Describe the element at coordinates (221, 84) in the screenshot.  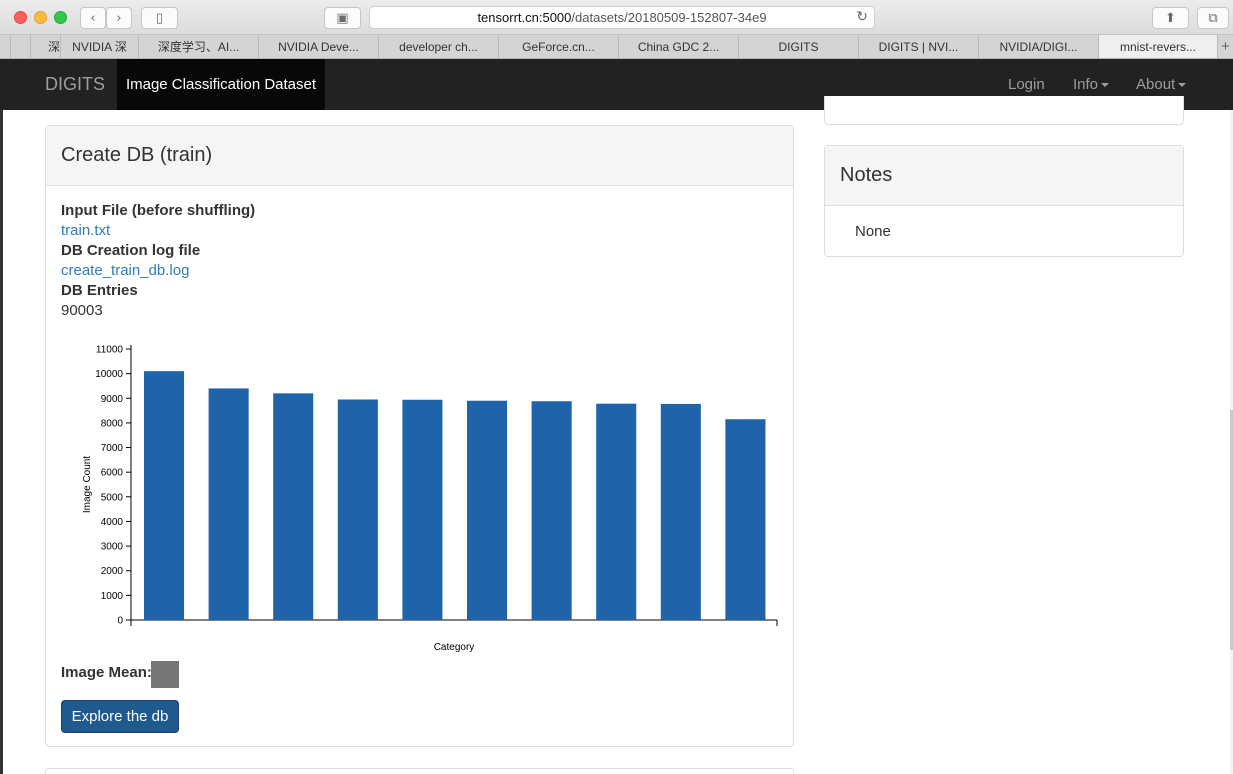
I see `nav-item-image-classification-dataset: Image Classification Dataset` at that location.